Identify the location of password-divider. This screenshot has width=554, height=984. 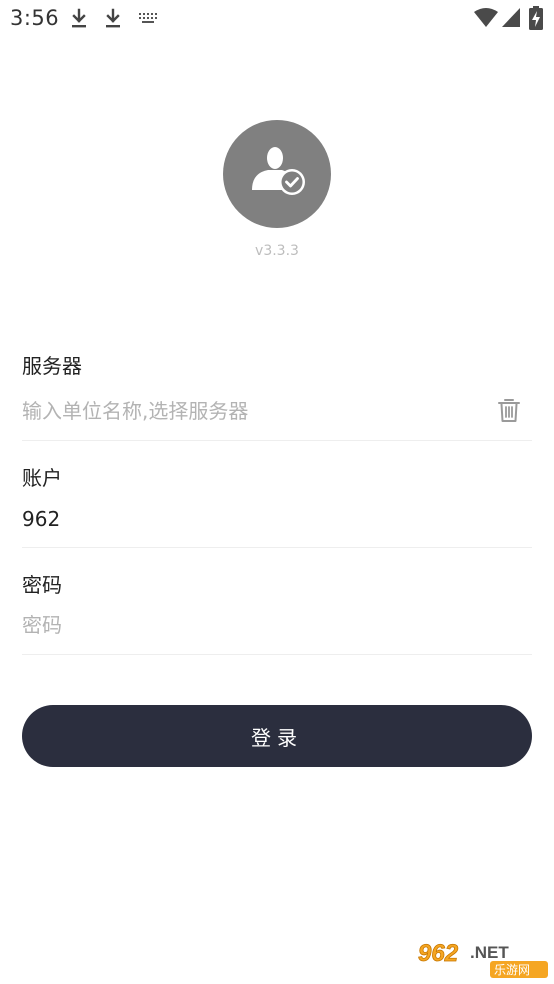
(277, 654).